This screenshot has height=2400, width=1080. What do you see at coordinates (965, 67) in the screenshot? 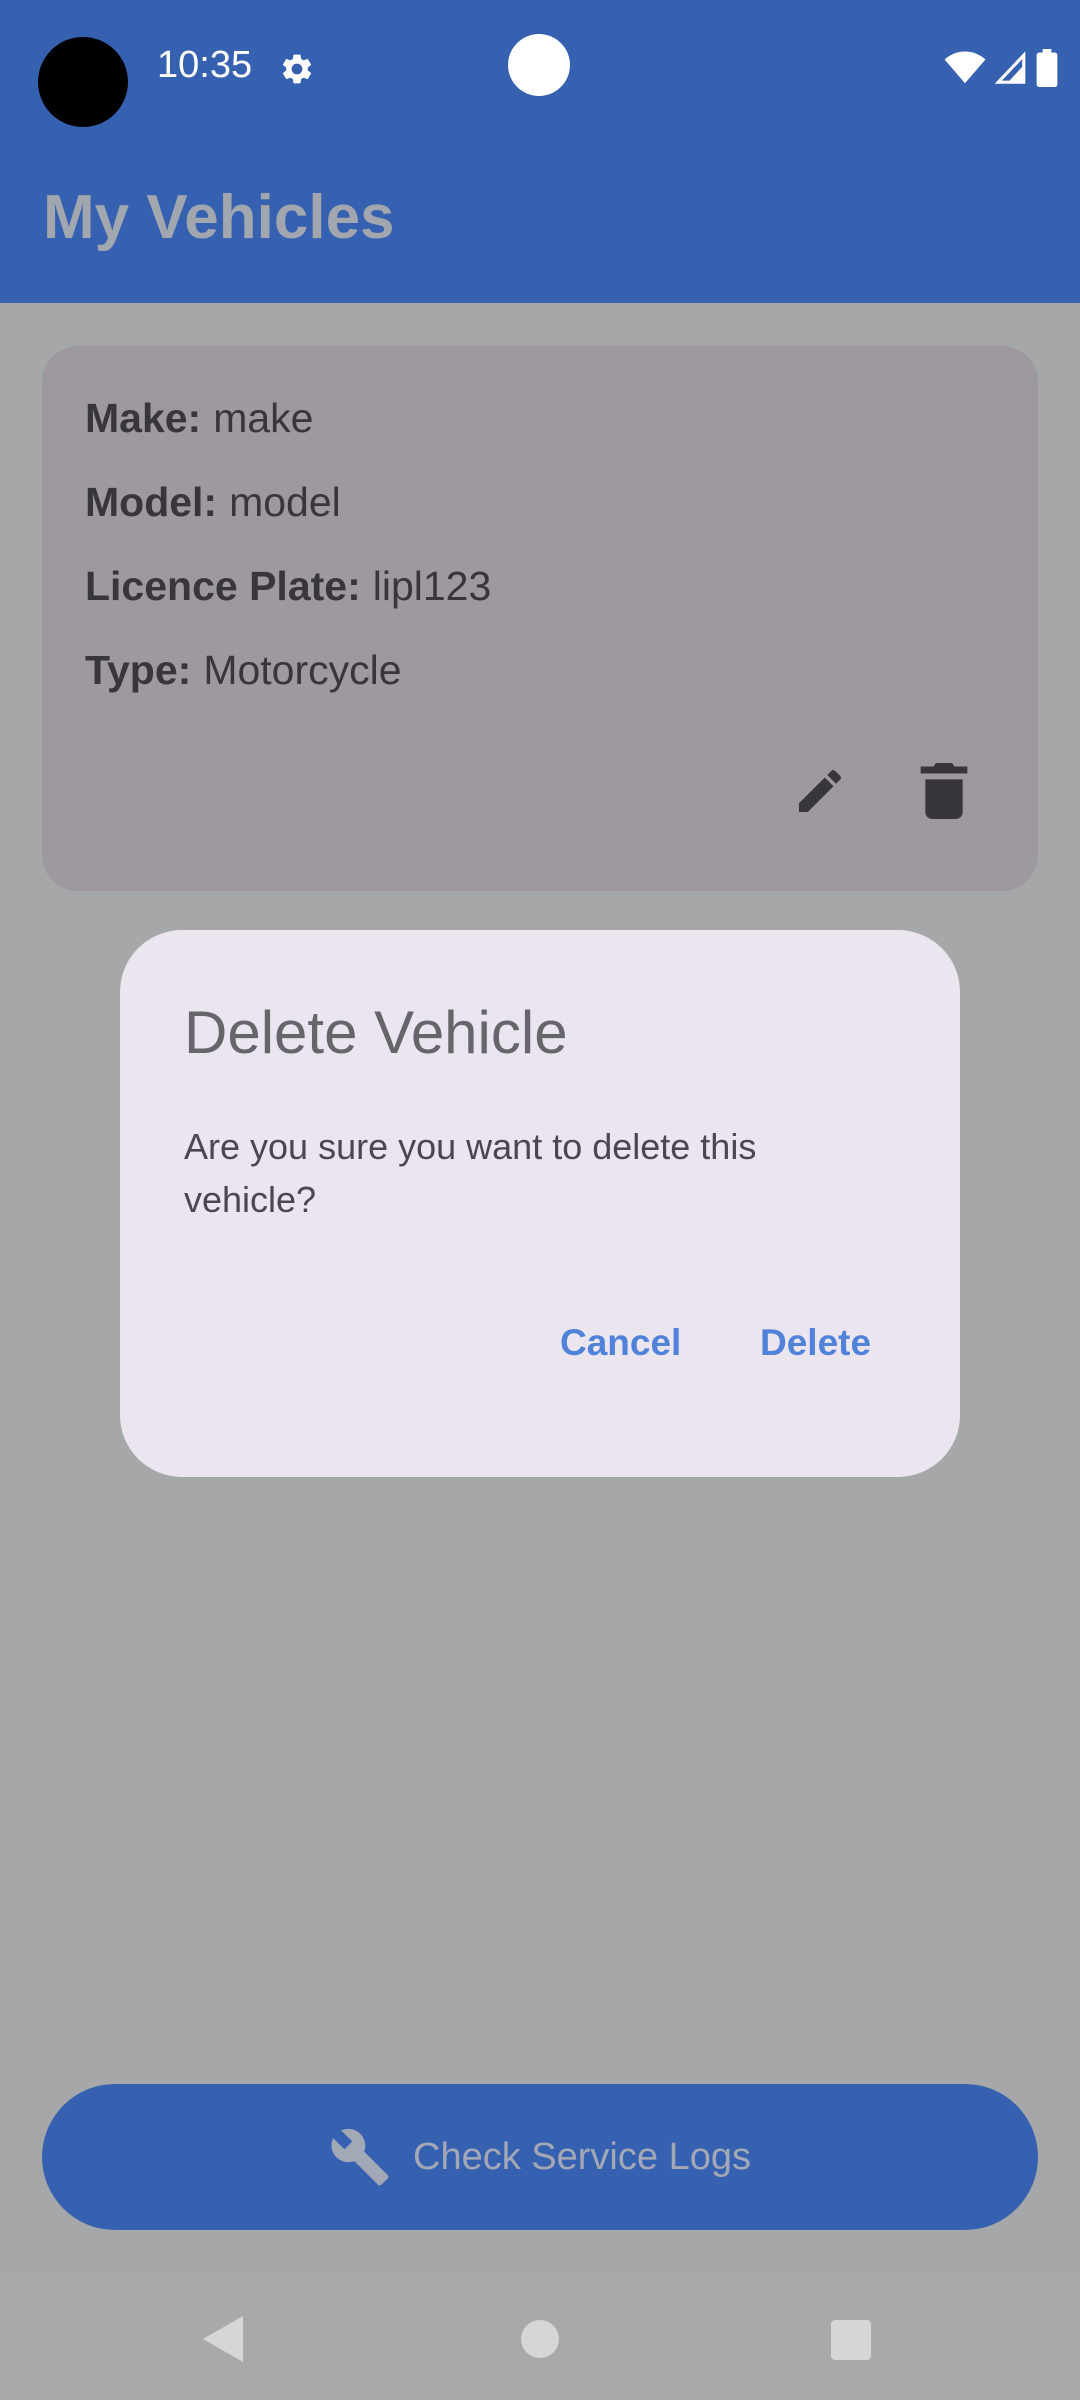
I see `wifi-icon` at bounding box center [965, 67].